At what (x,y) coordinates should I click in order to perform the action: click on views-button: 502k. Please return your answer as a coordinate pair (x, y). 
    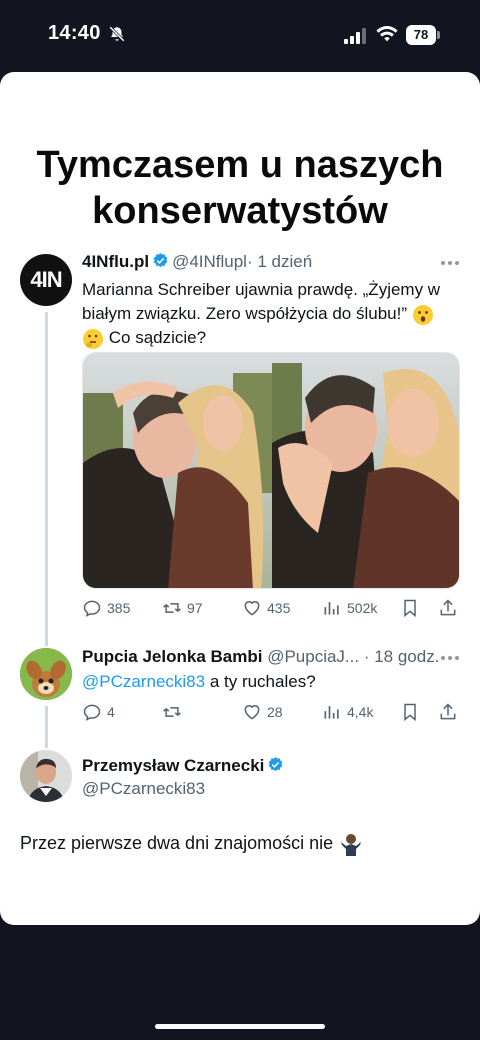
    Looking at the image, I should click on (349, 608).